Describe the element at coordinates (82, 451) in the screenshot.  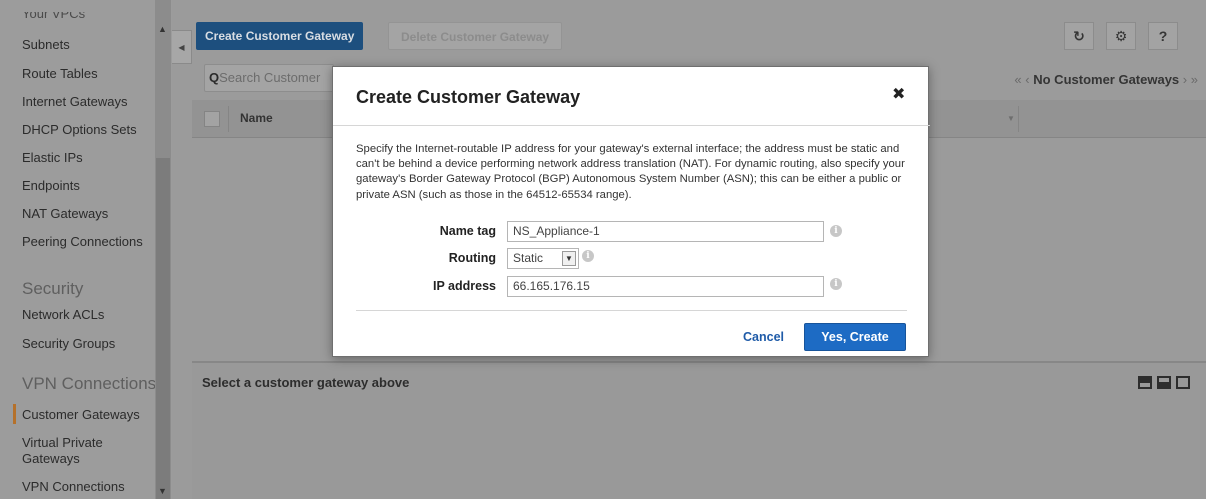
I see `sidebar-item-virtual-private-gateways: Virtual Private Gateways` at that location.